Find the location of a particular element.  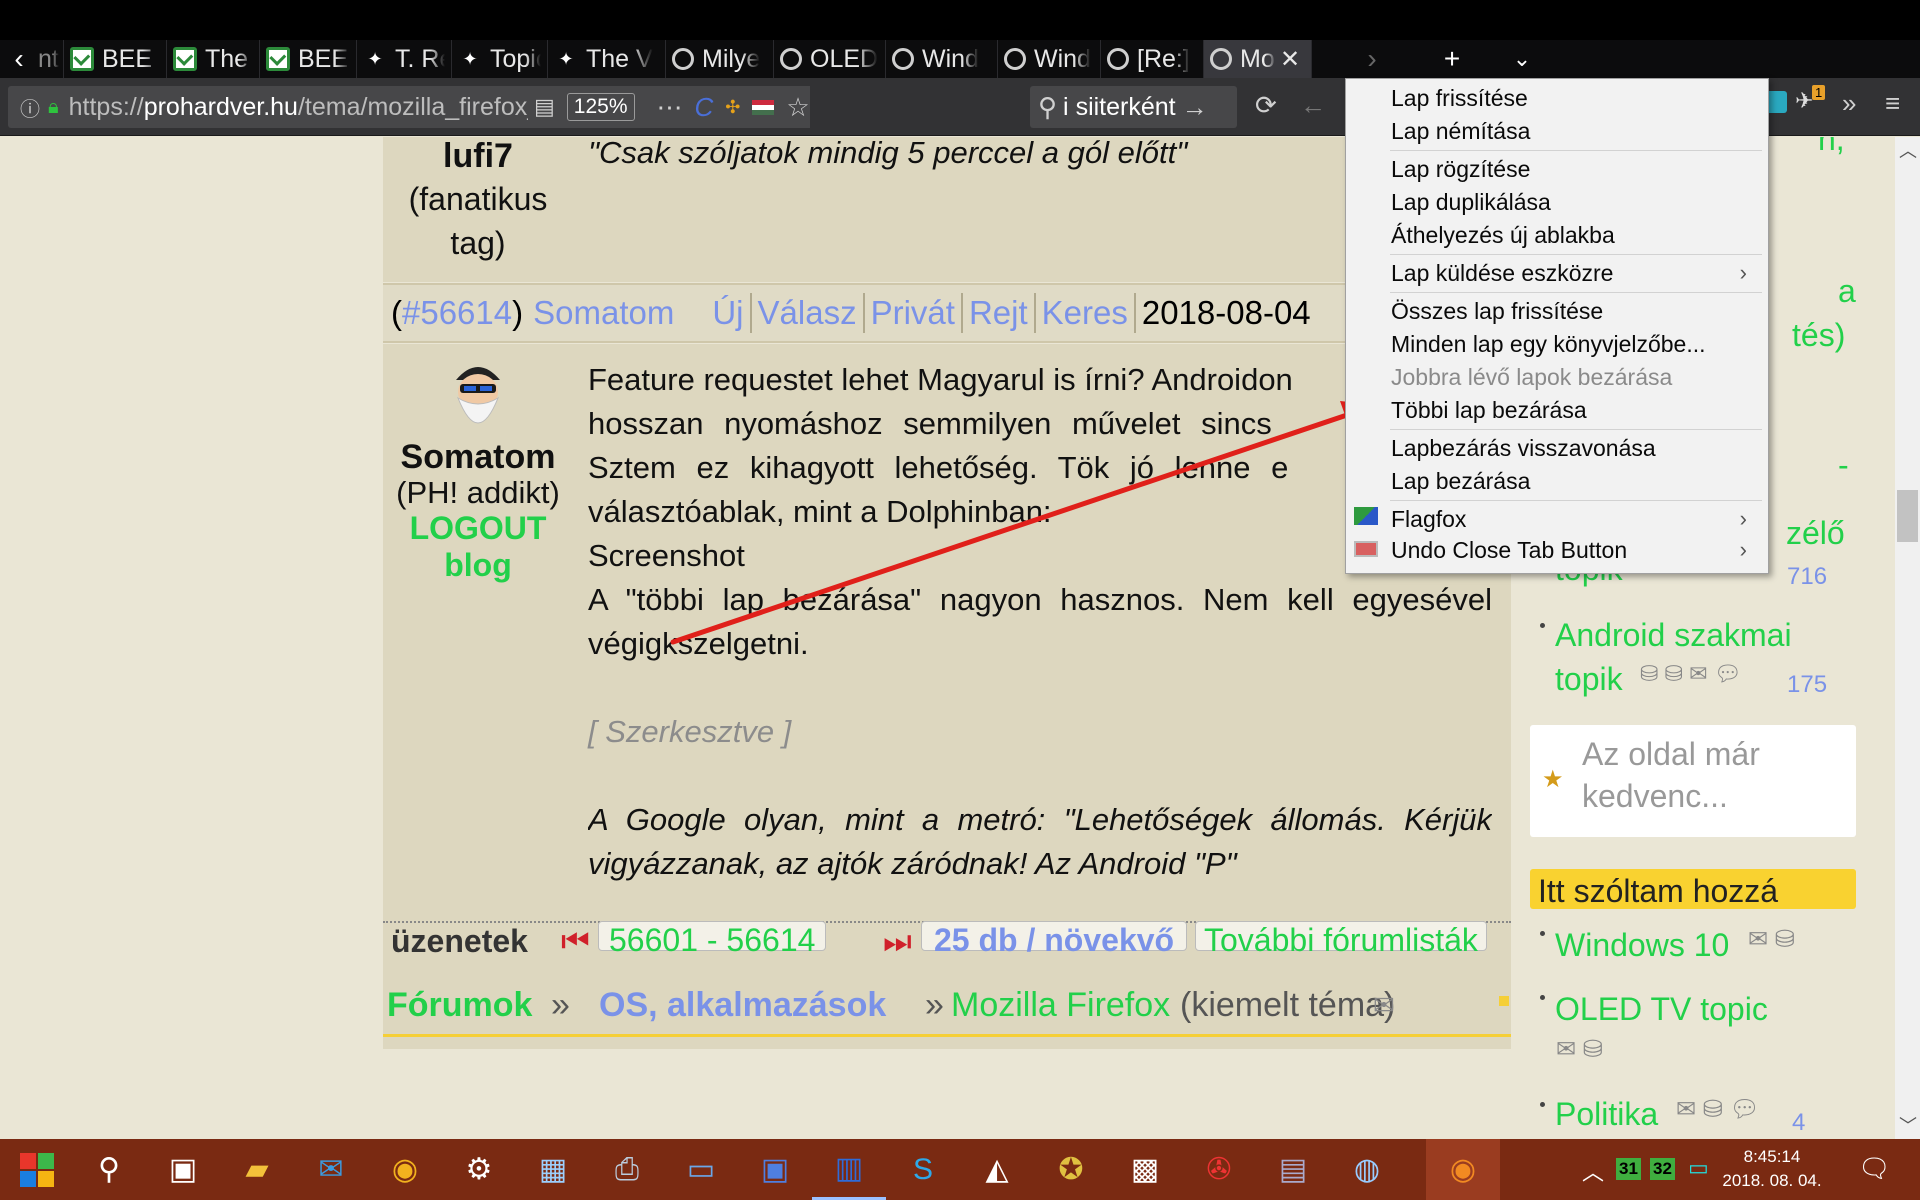

settings-icon: ⚙ is located at coordinates (479, 1169).